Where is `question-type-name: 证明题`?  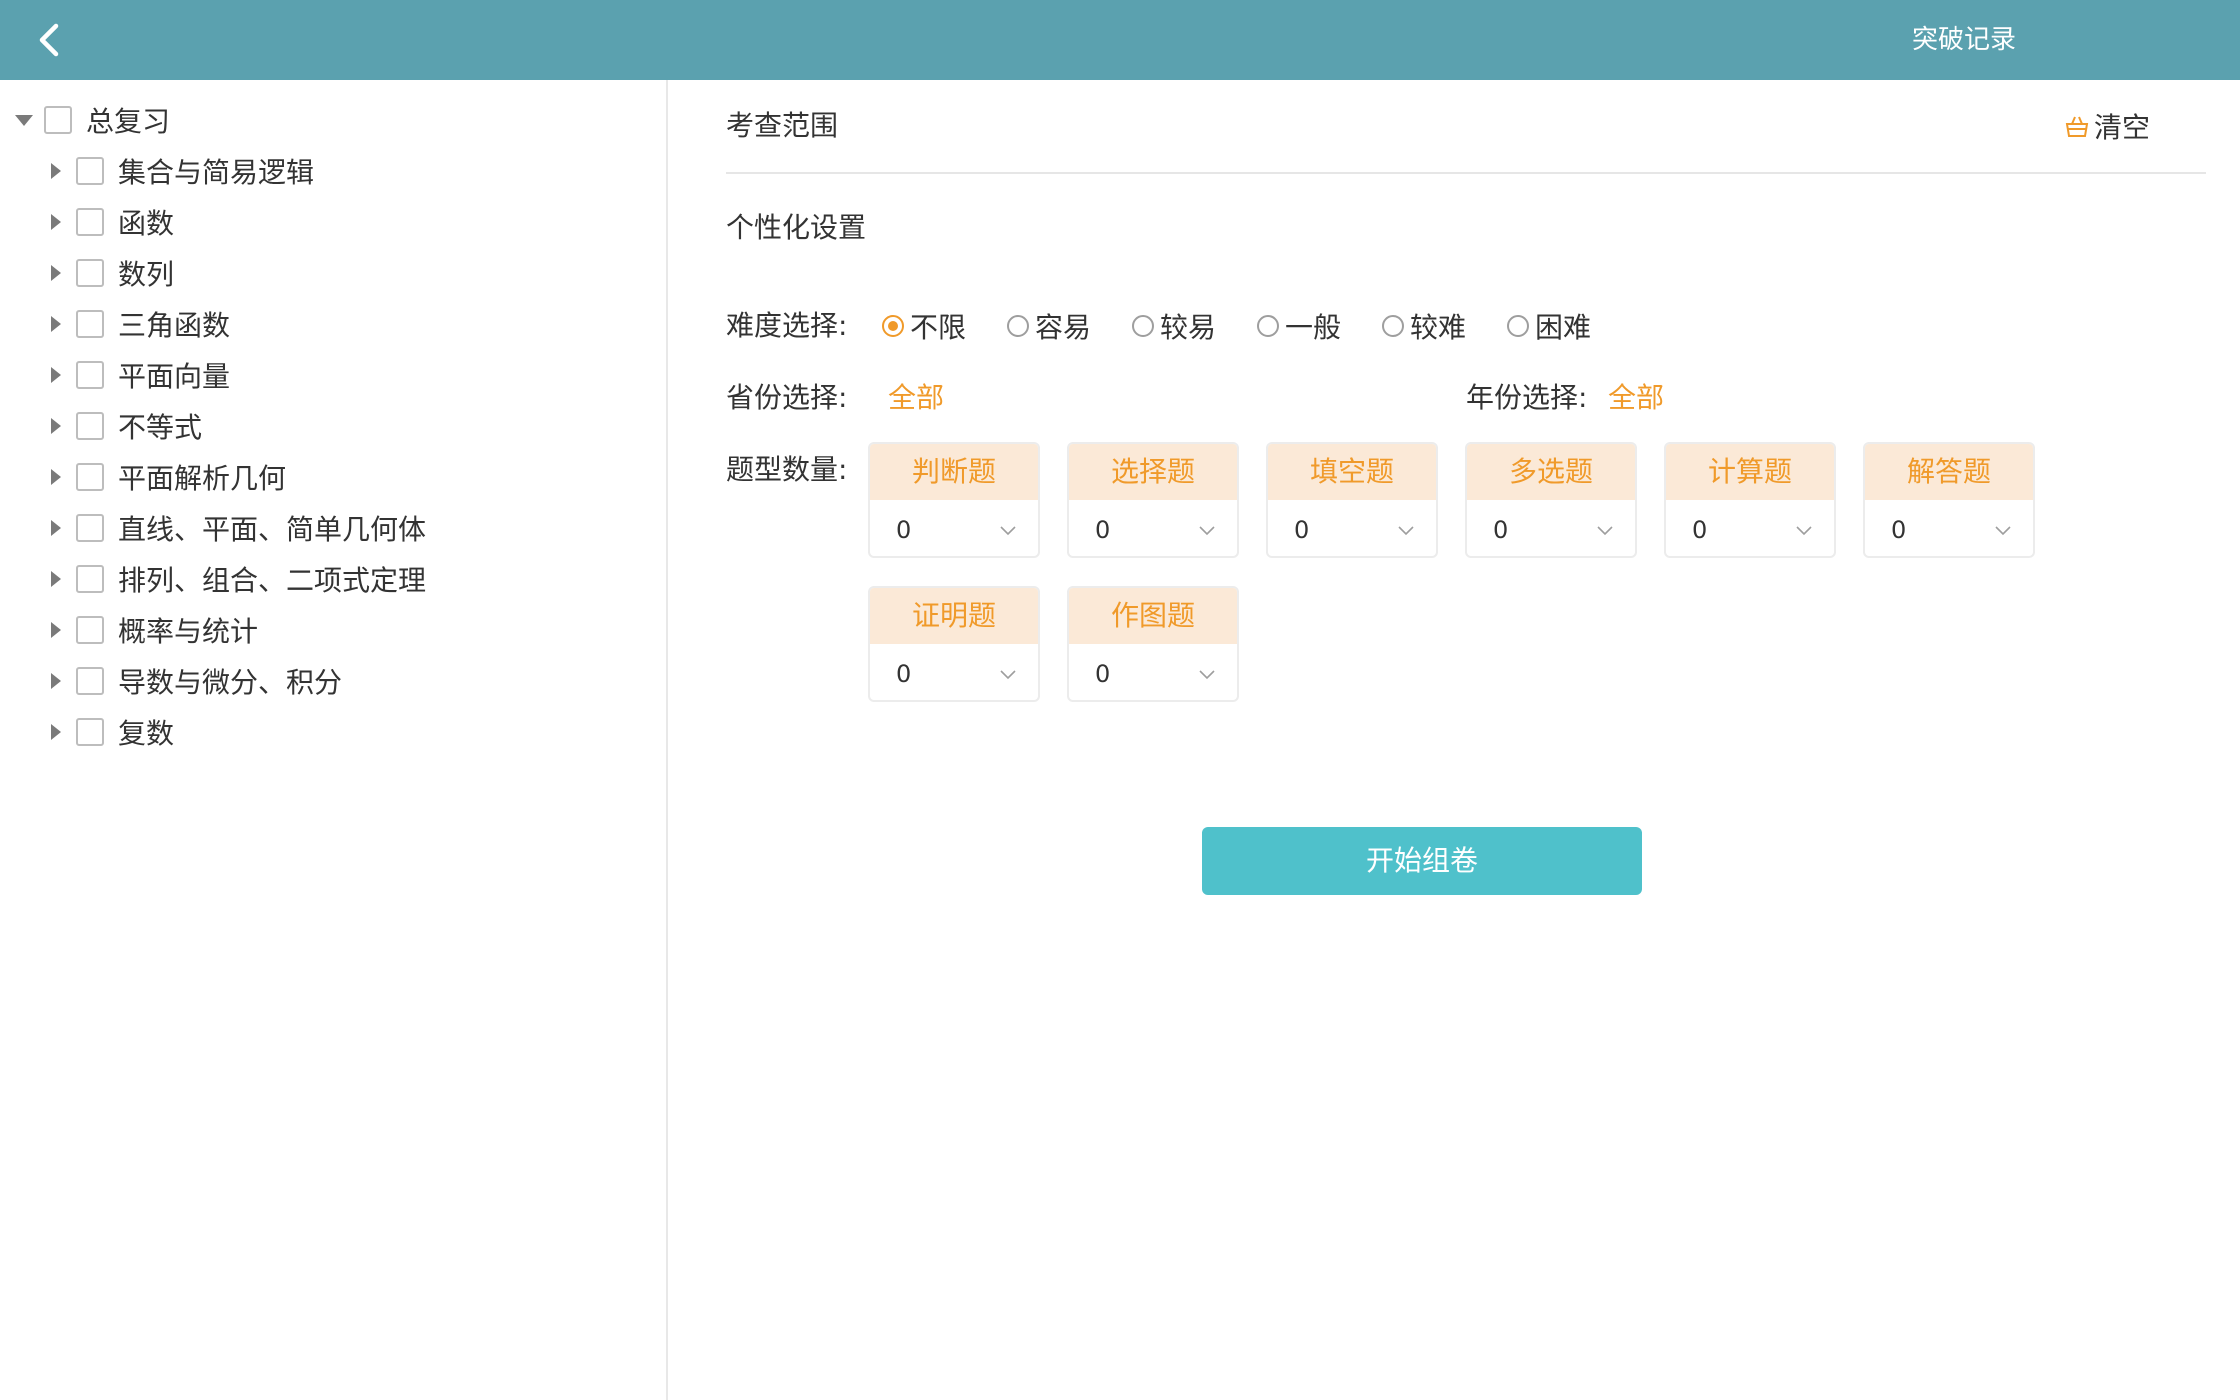
question-type-name: 证明题 is located at coordinates (954, 616).